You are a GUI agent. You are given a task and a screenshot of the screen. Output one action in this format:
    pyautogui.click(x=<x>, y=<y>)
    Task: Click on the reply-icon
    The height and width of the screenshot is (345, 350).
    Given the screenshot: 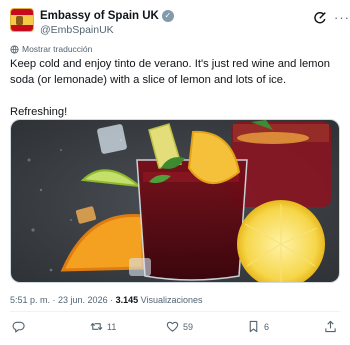 What is the action you would take?
    pyautogui.click(x=18, y=327)
    